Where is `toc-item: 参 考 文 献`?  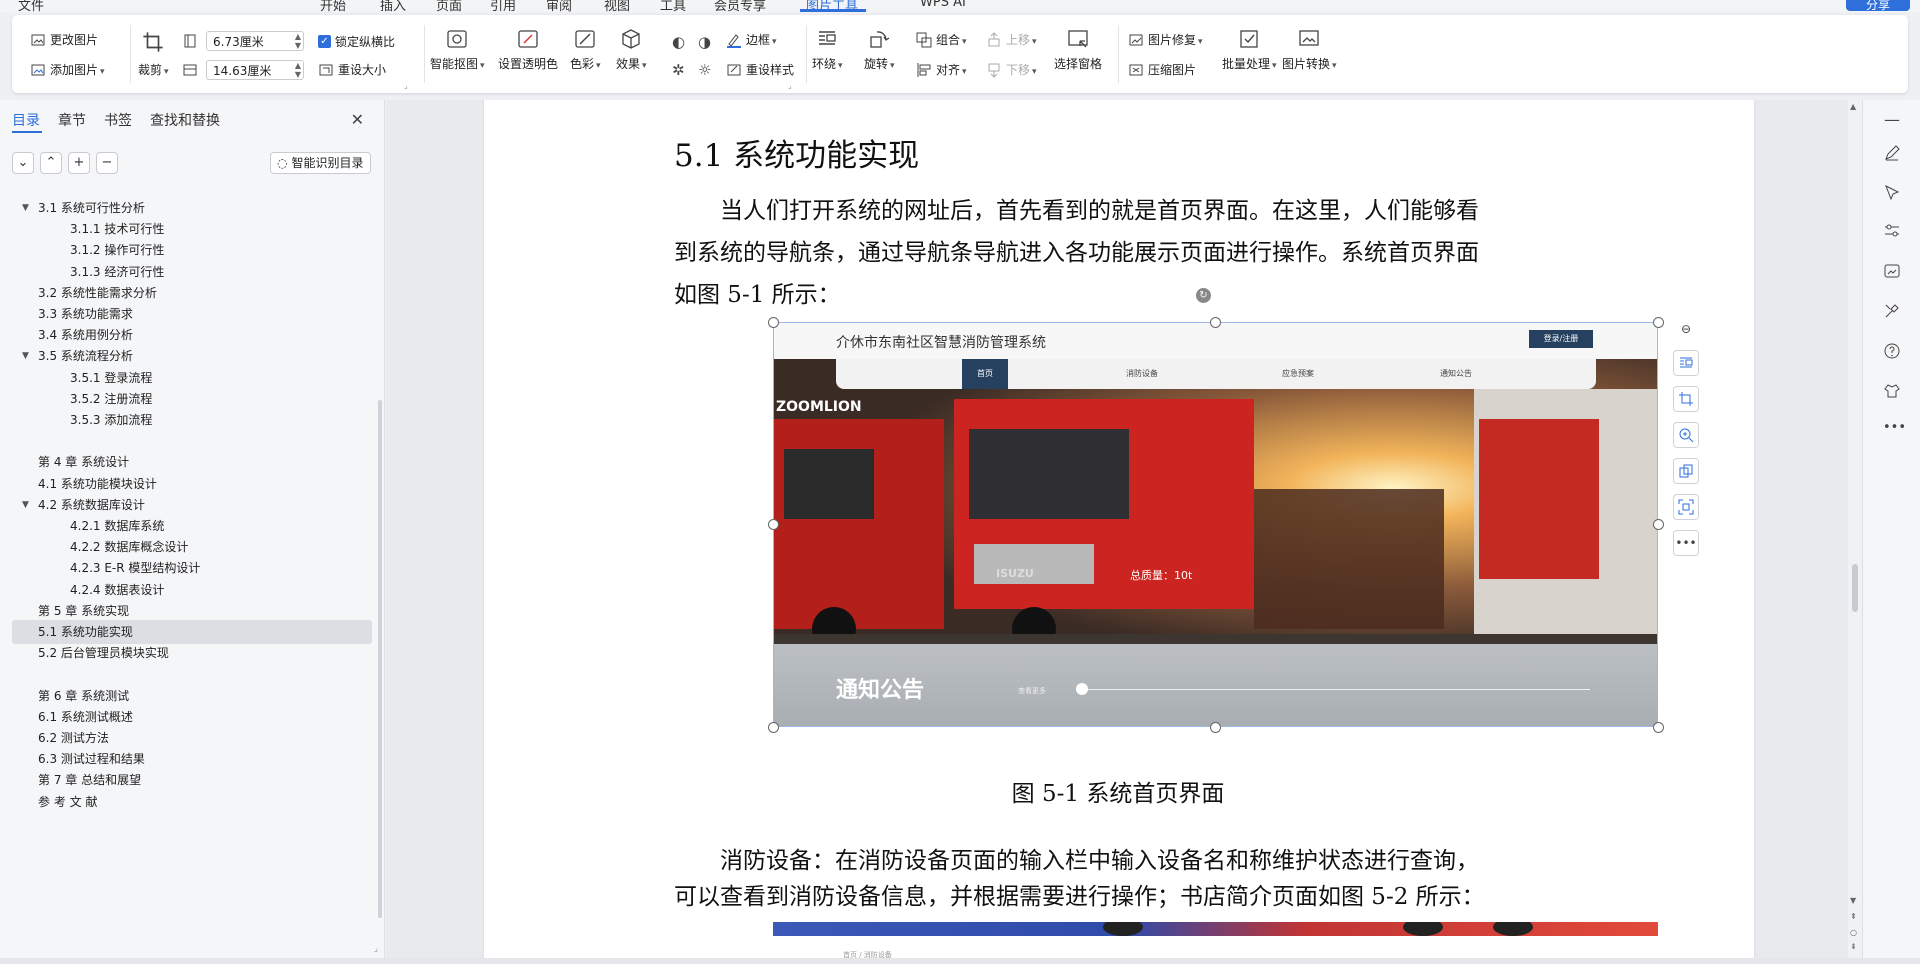 toc-item: 参 考 文 献 is located at coordinates (192, 802).